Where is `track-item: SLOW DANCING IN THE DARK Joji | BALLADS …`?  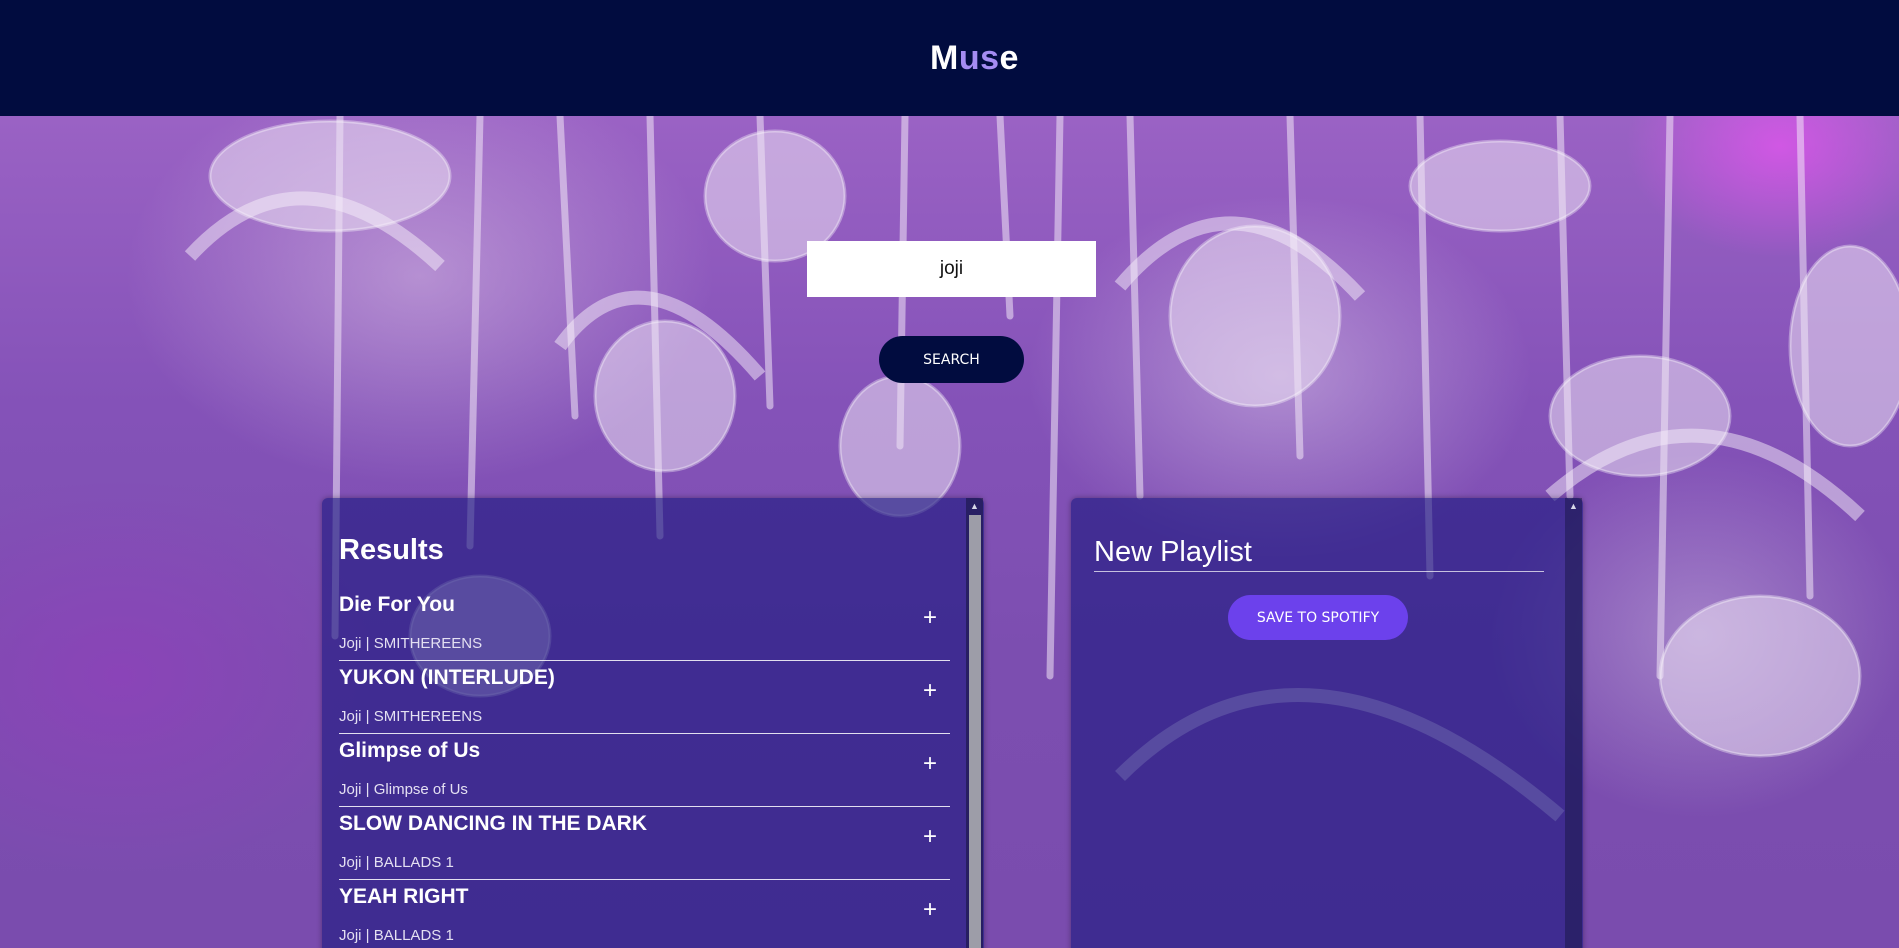
track-item: SLOW DANCING IN THE DARK Joji | BALLADS … is located at coordinates (644, 843).